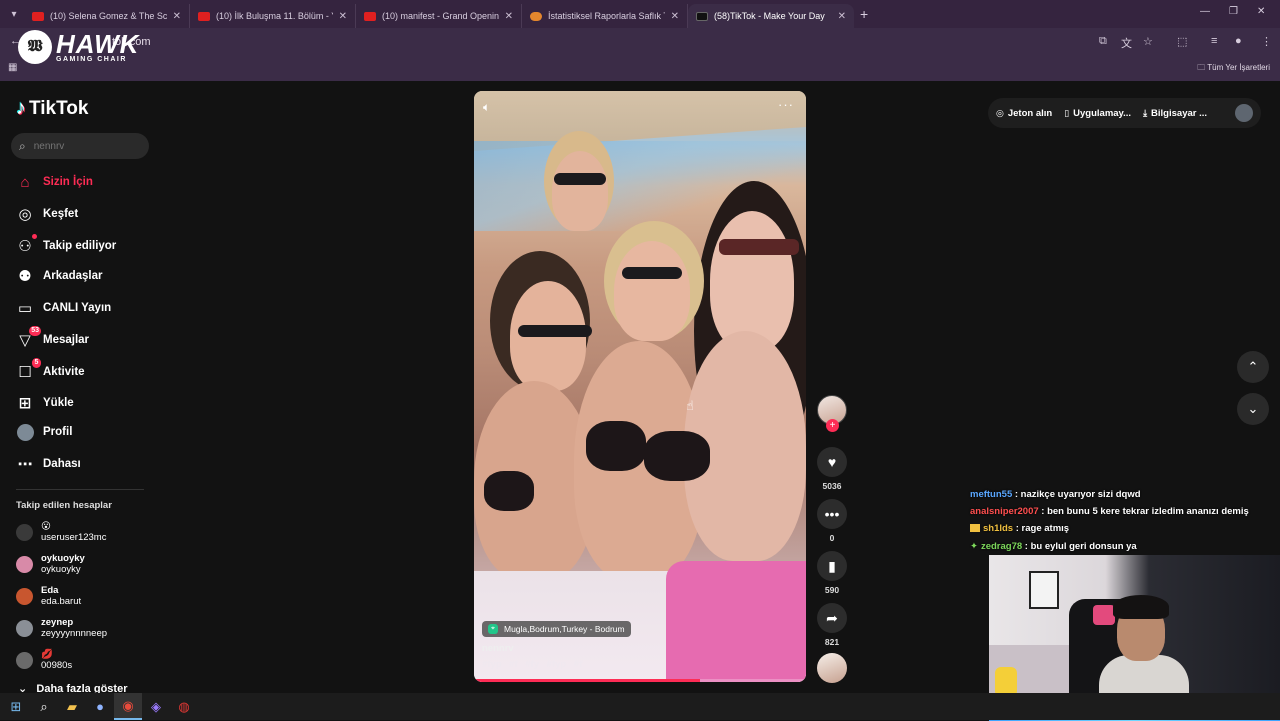 This screenshot has height=721, width=1280. What do you see at coordinates (59, 276) in the screenshot?
I see `nav-friends: ⚉ Arkadaşlar` at bounding box center [59, 276].